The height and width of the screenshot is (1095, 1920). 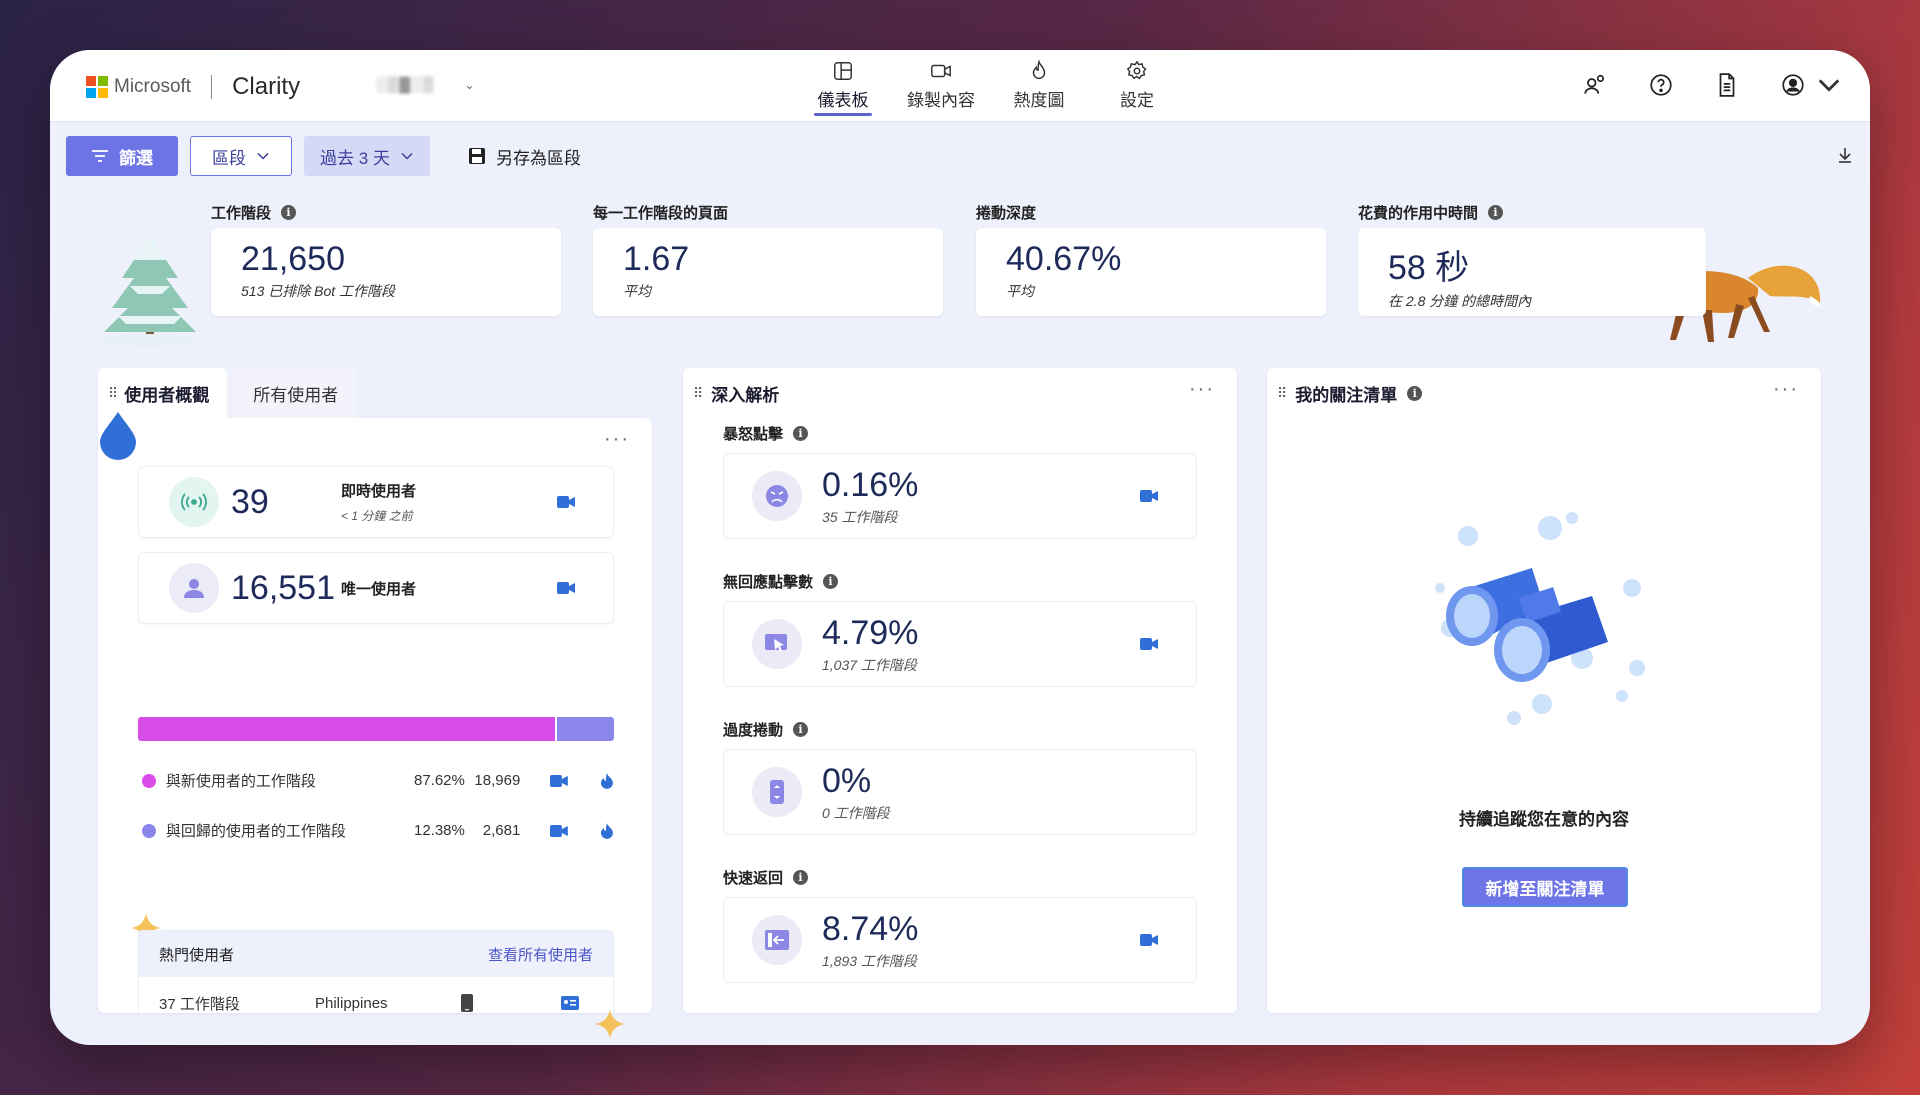 I want to click on share-users-icon, so click(x=1595, y=85).